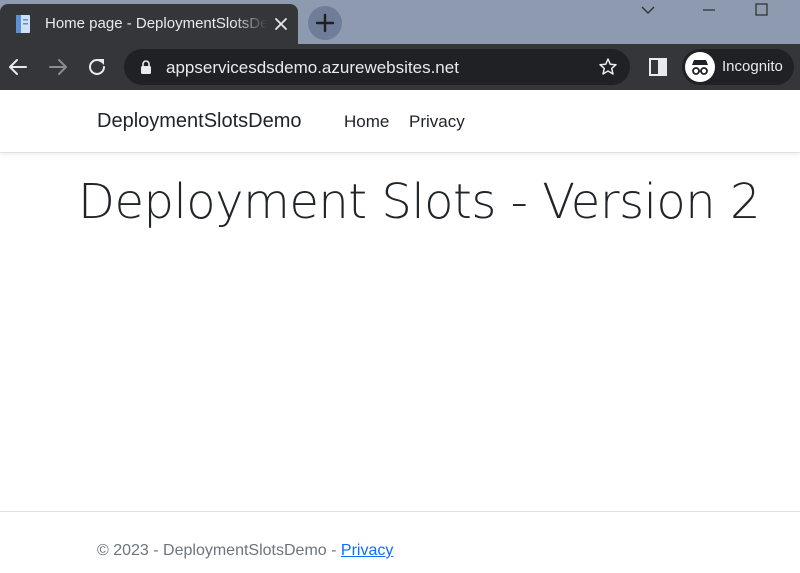 Image resolution: width=800 pixels, height=573 pixels. I want to click on browser-tab-active: Home page - DeploymentSlotsDemo, so click(149, 24).